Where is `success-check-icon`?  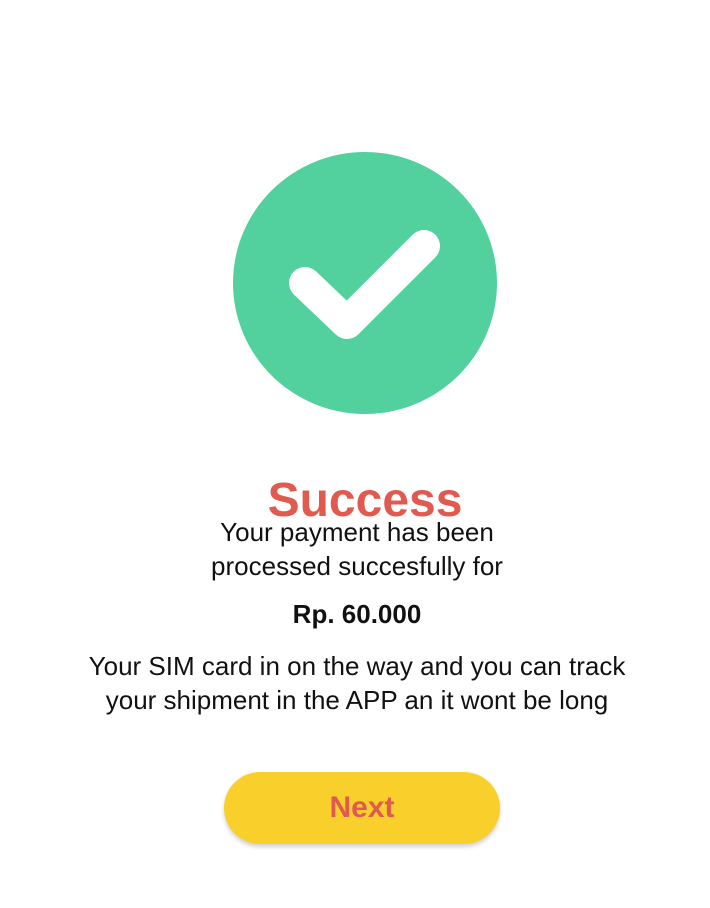 success-check-icon is located at coordinates (365, 283).